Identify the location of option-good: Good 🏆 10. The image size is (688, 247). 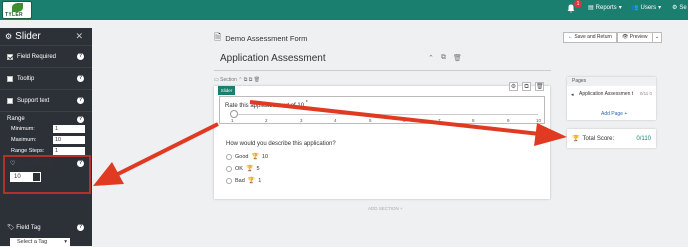
(247, 156).